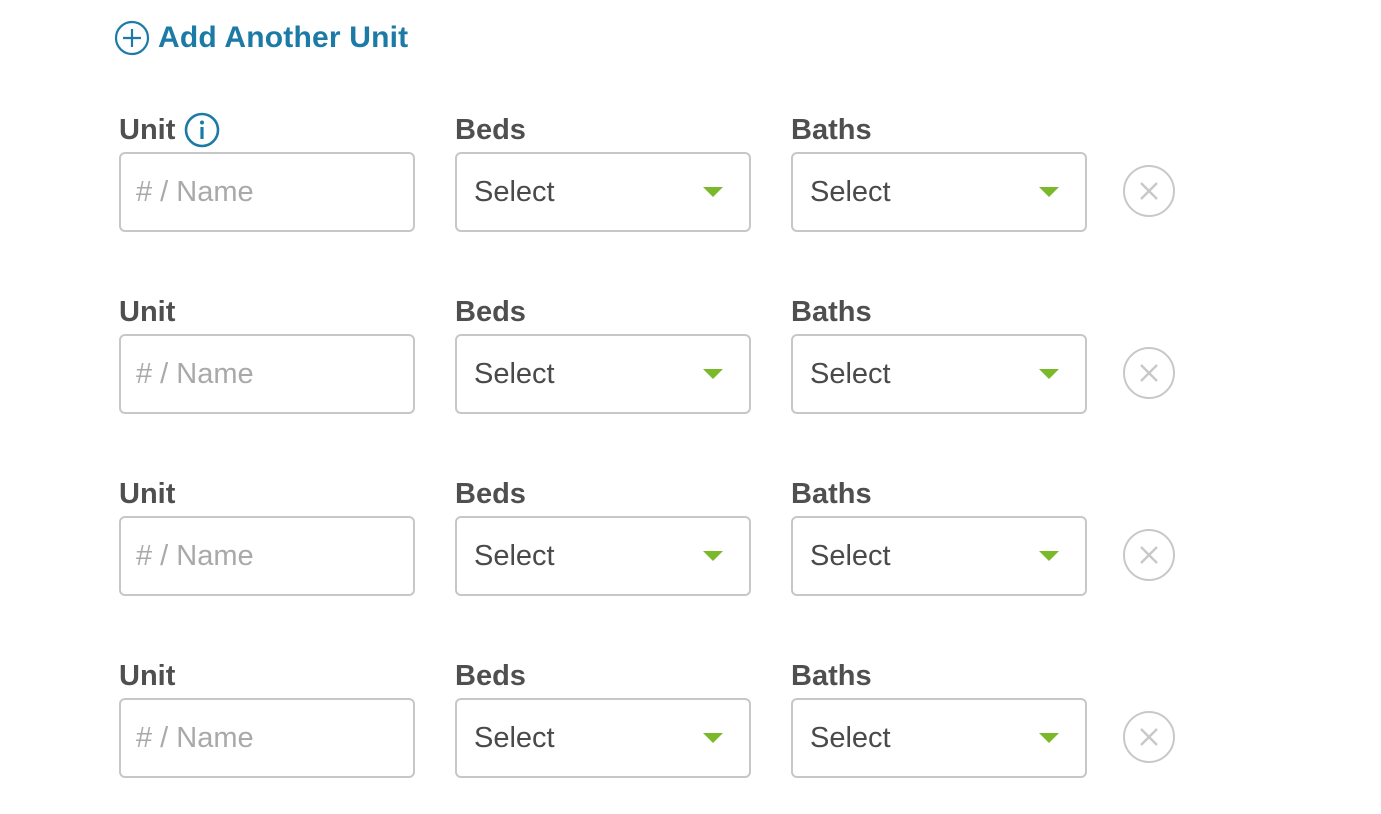  Describe the element at coordinates (267, 130) in the screenshot. I see `unit-label-wrapper: Unit` at that location.